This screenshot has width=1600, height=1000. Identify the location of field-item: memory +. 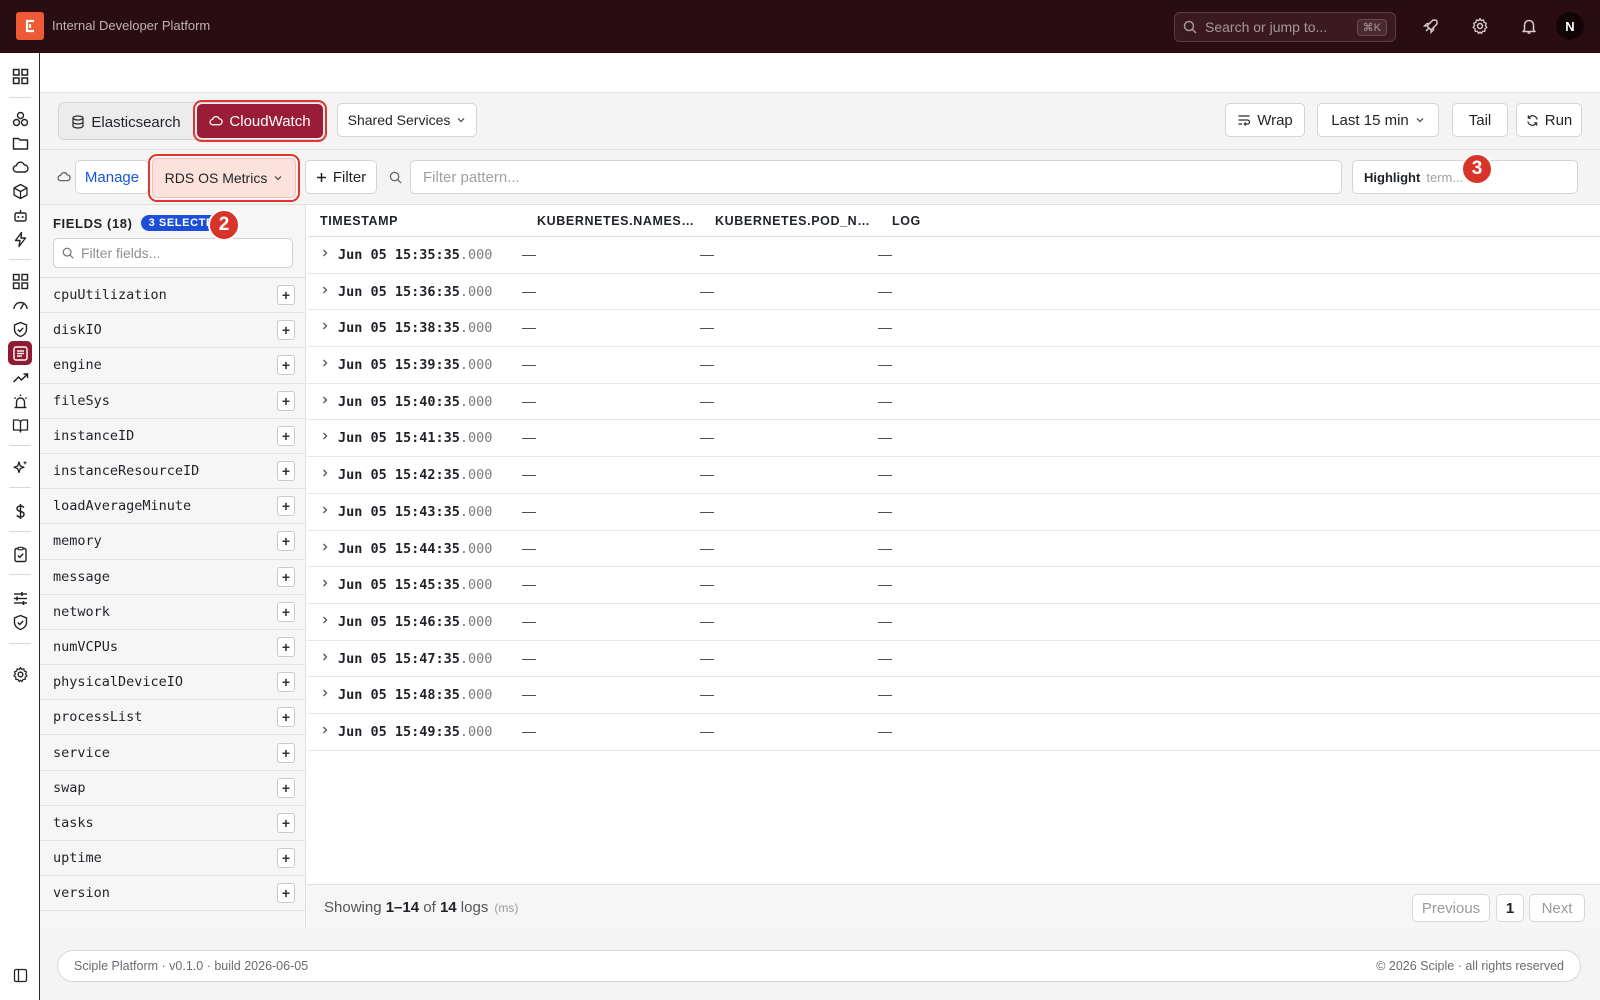
(172, 542).